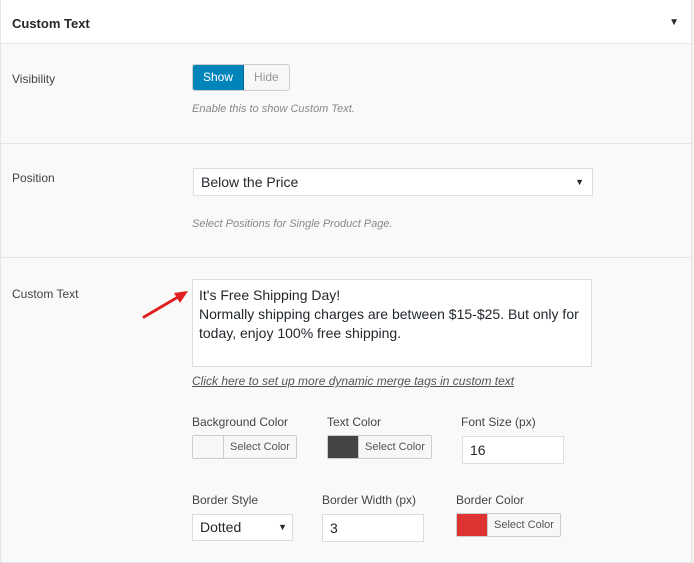  What do you see at coordinates (33, 178) in the screenshot?
I see `position-label: Position` at bounding box center [33, 178].